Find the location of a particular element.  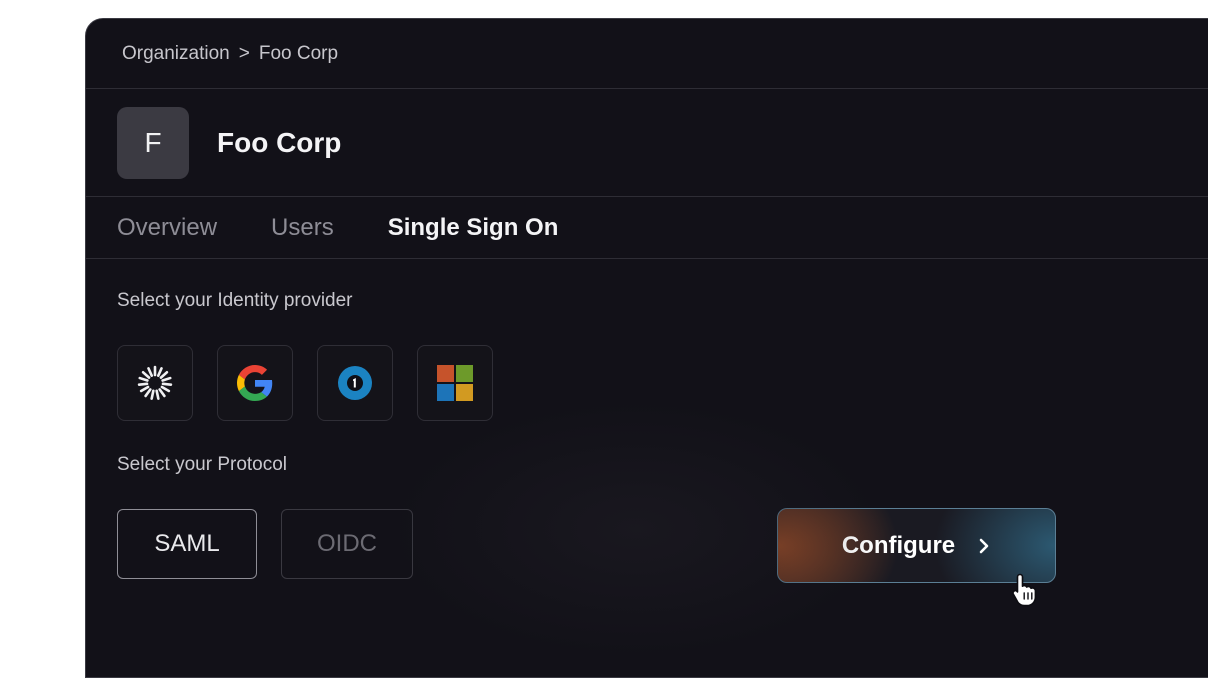

microsoft-icon is located at coordinates (455, 383).